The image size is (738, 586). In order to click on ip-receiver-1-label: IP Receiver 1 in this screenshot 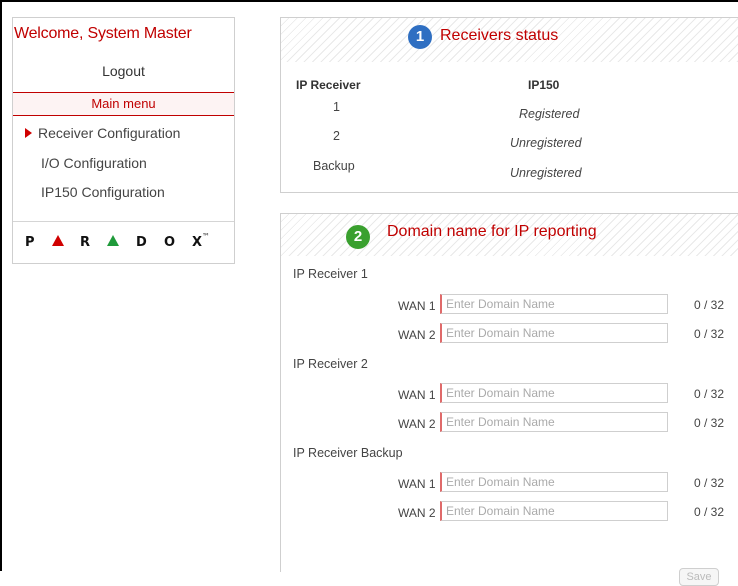, I will do `click(330, 274)`.